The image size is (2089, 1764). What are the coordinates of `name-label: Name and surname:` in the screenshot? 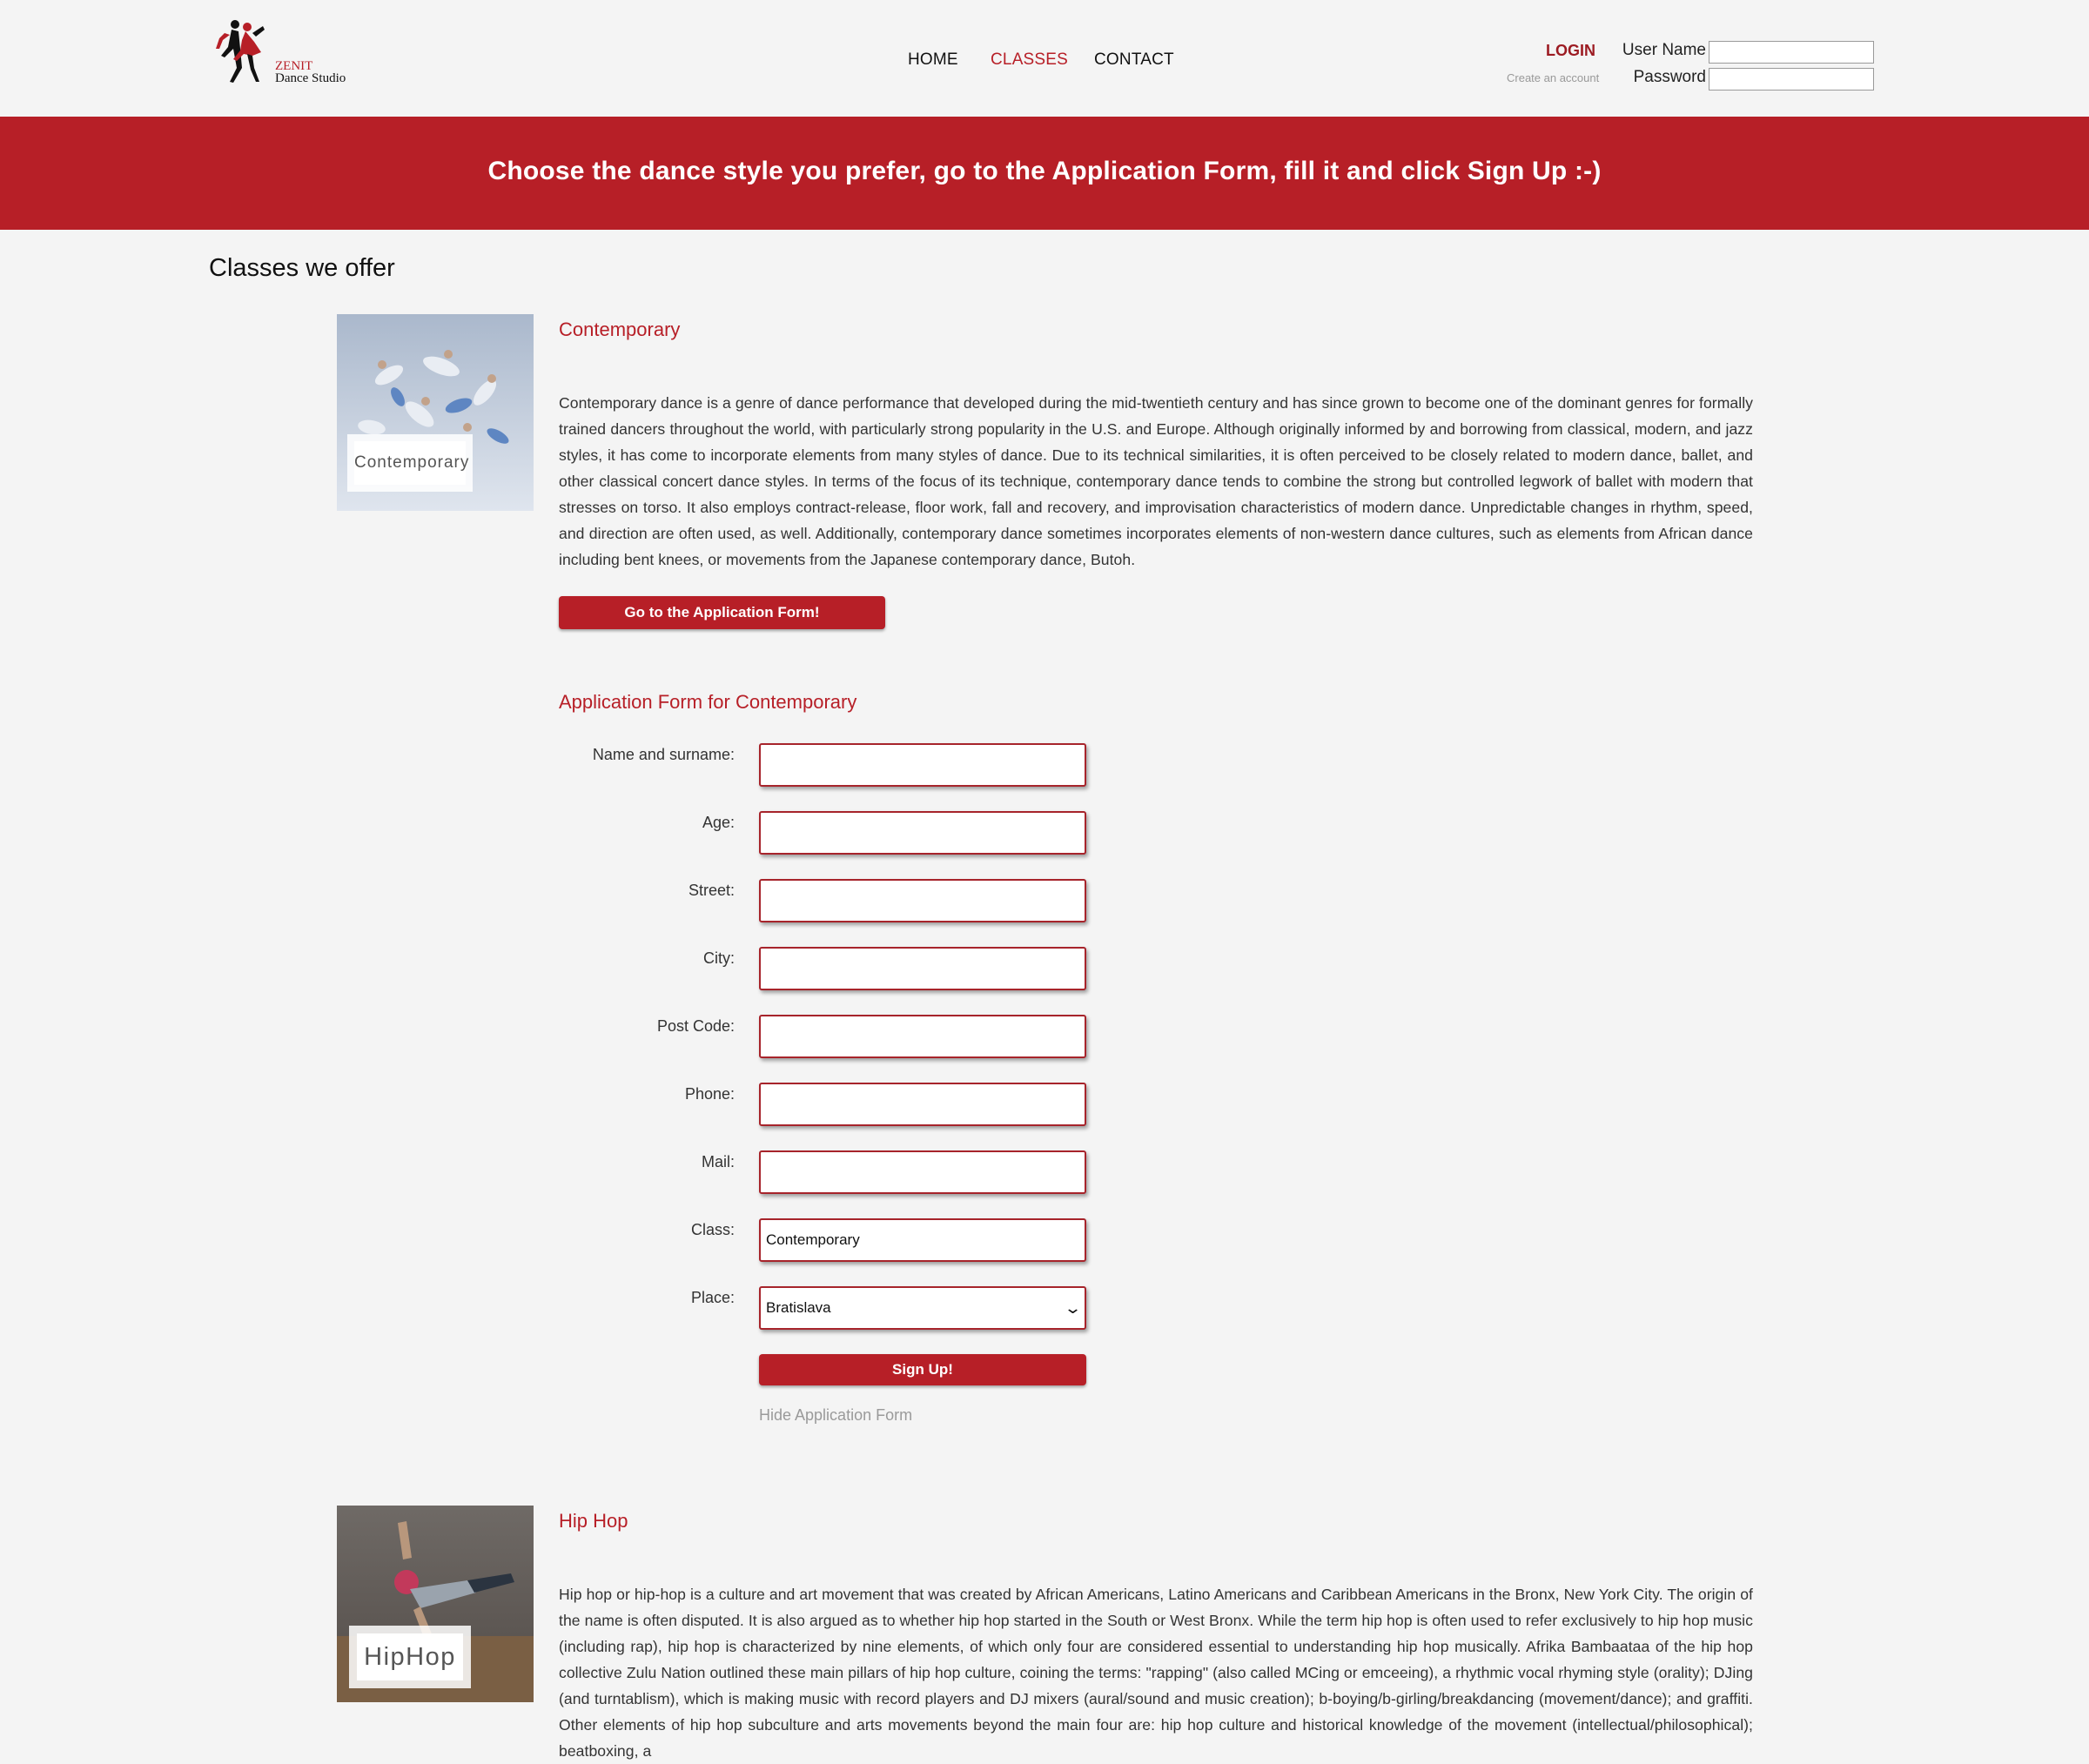 It's located at (663, 755).